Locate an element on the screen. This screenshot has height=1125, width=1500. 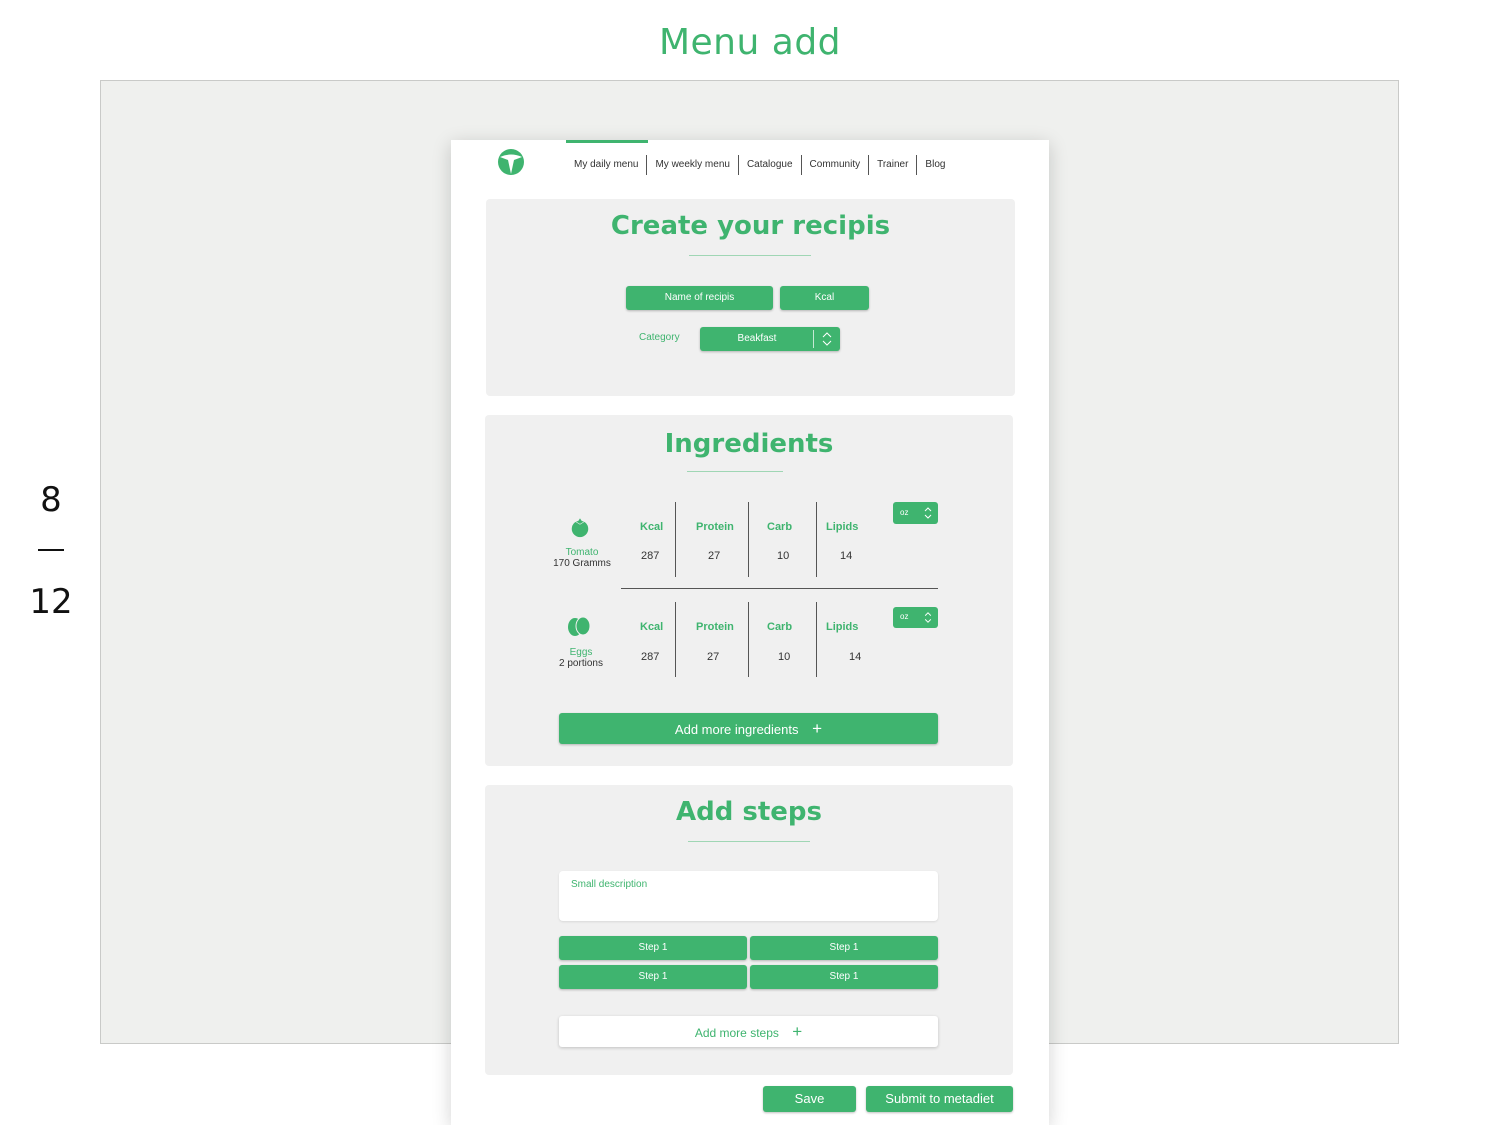
nav-item-catalogue: Catalogue is located at coordinates (770, 165).